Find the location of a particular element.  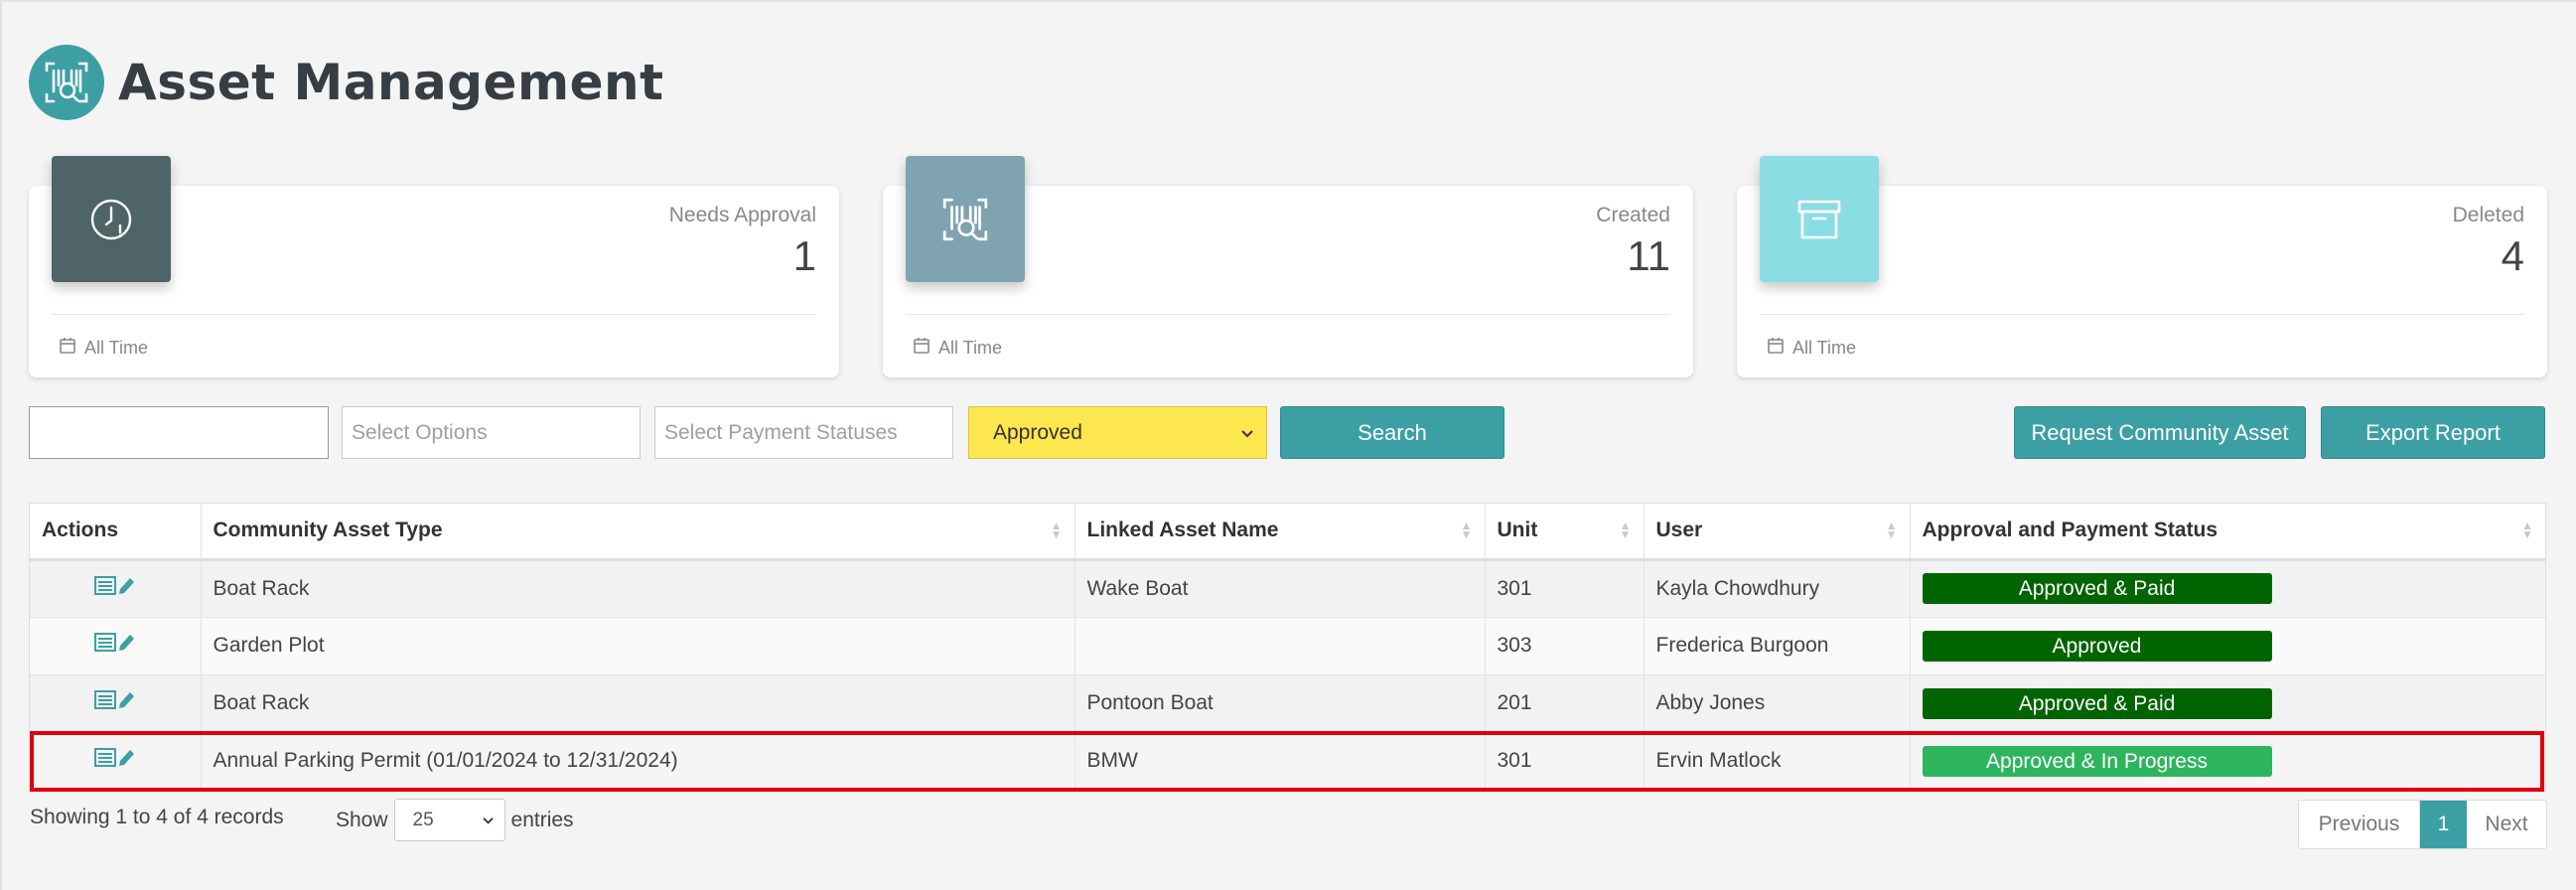

next-page-button: Next is located at coordinates (2506, 824).